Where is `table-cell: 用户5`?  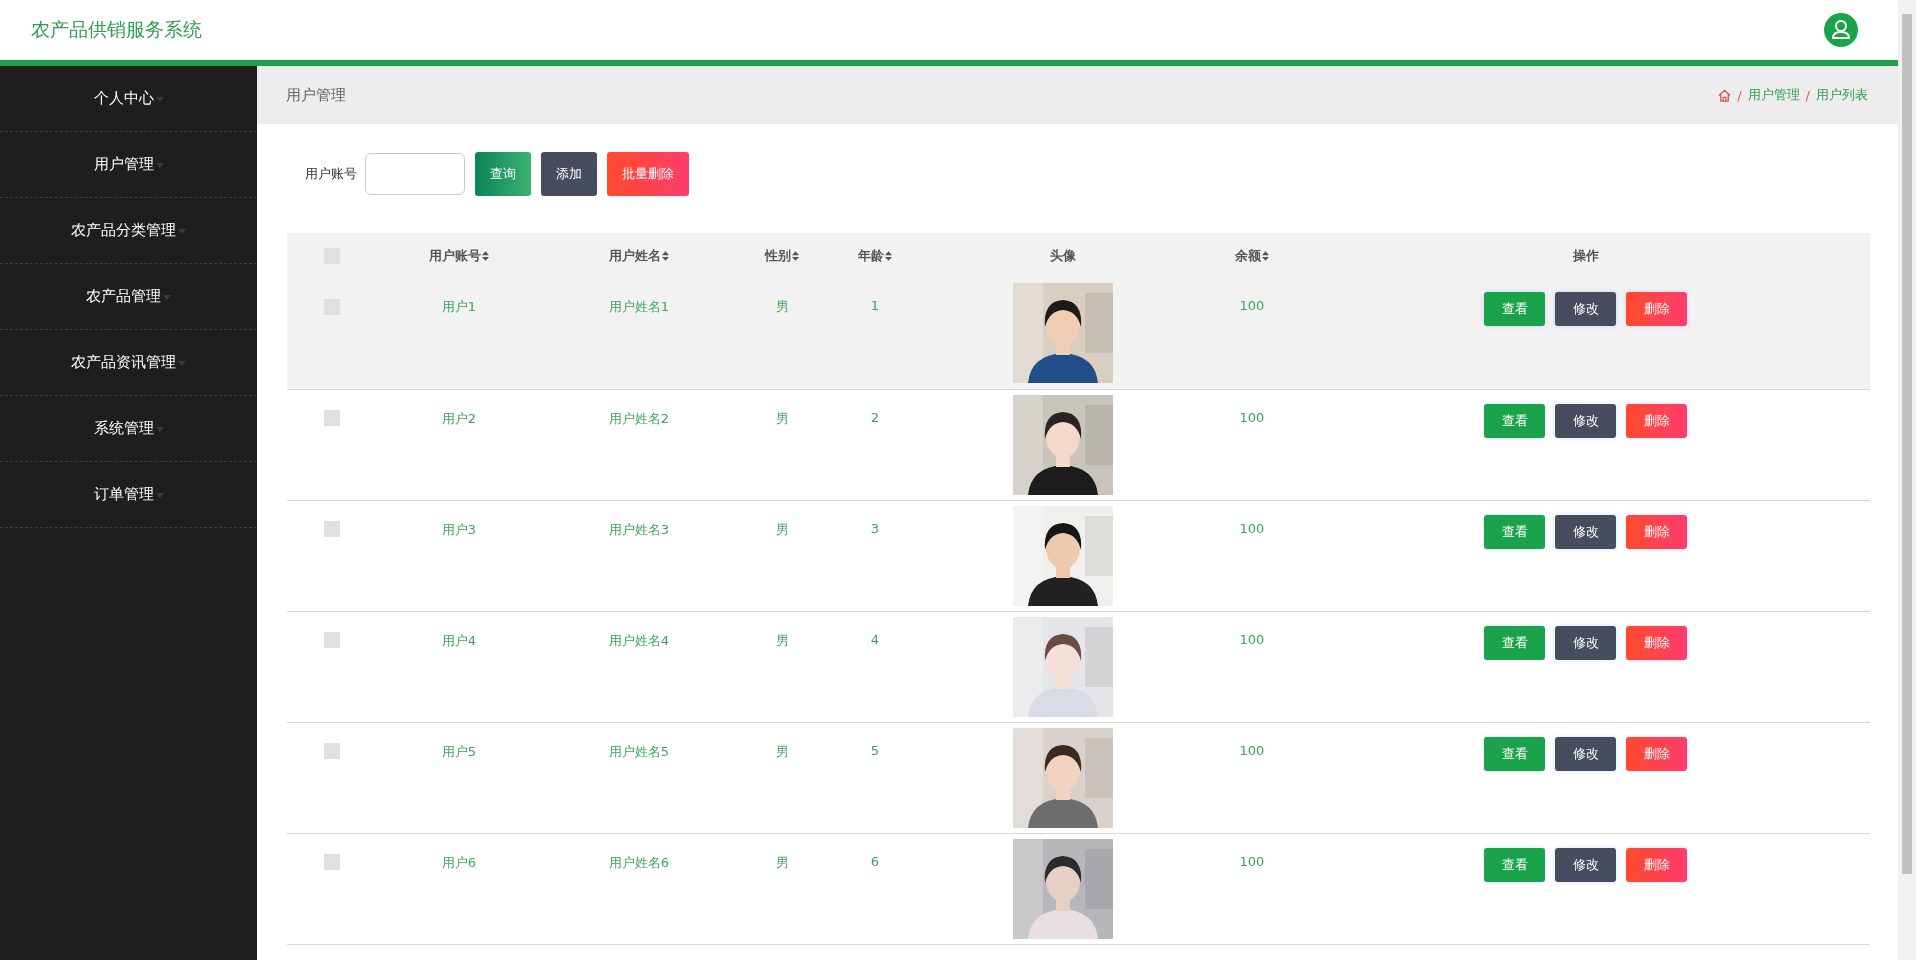 table-cell: 用户5 is located at coordinates (459, 751).